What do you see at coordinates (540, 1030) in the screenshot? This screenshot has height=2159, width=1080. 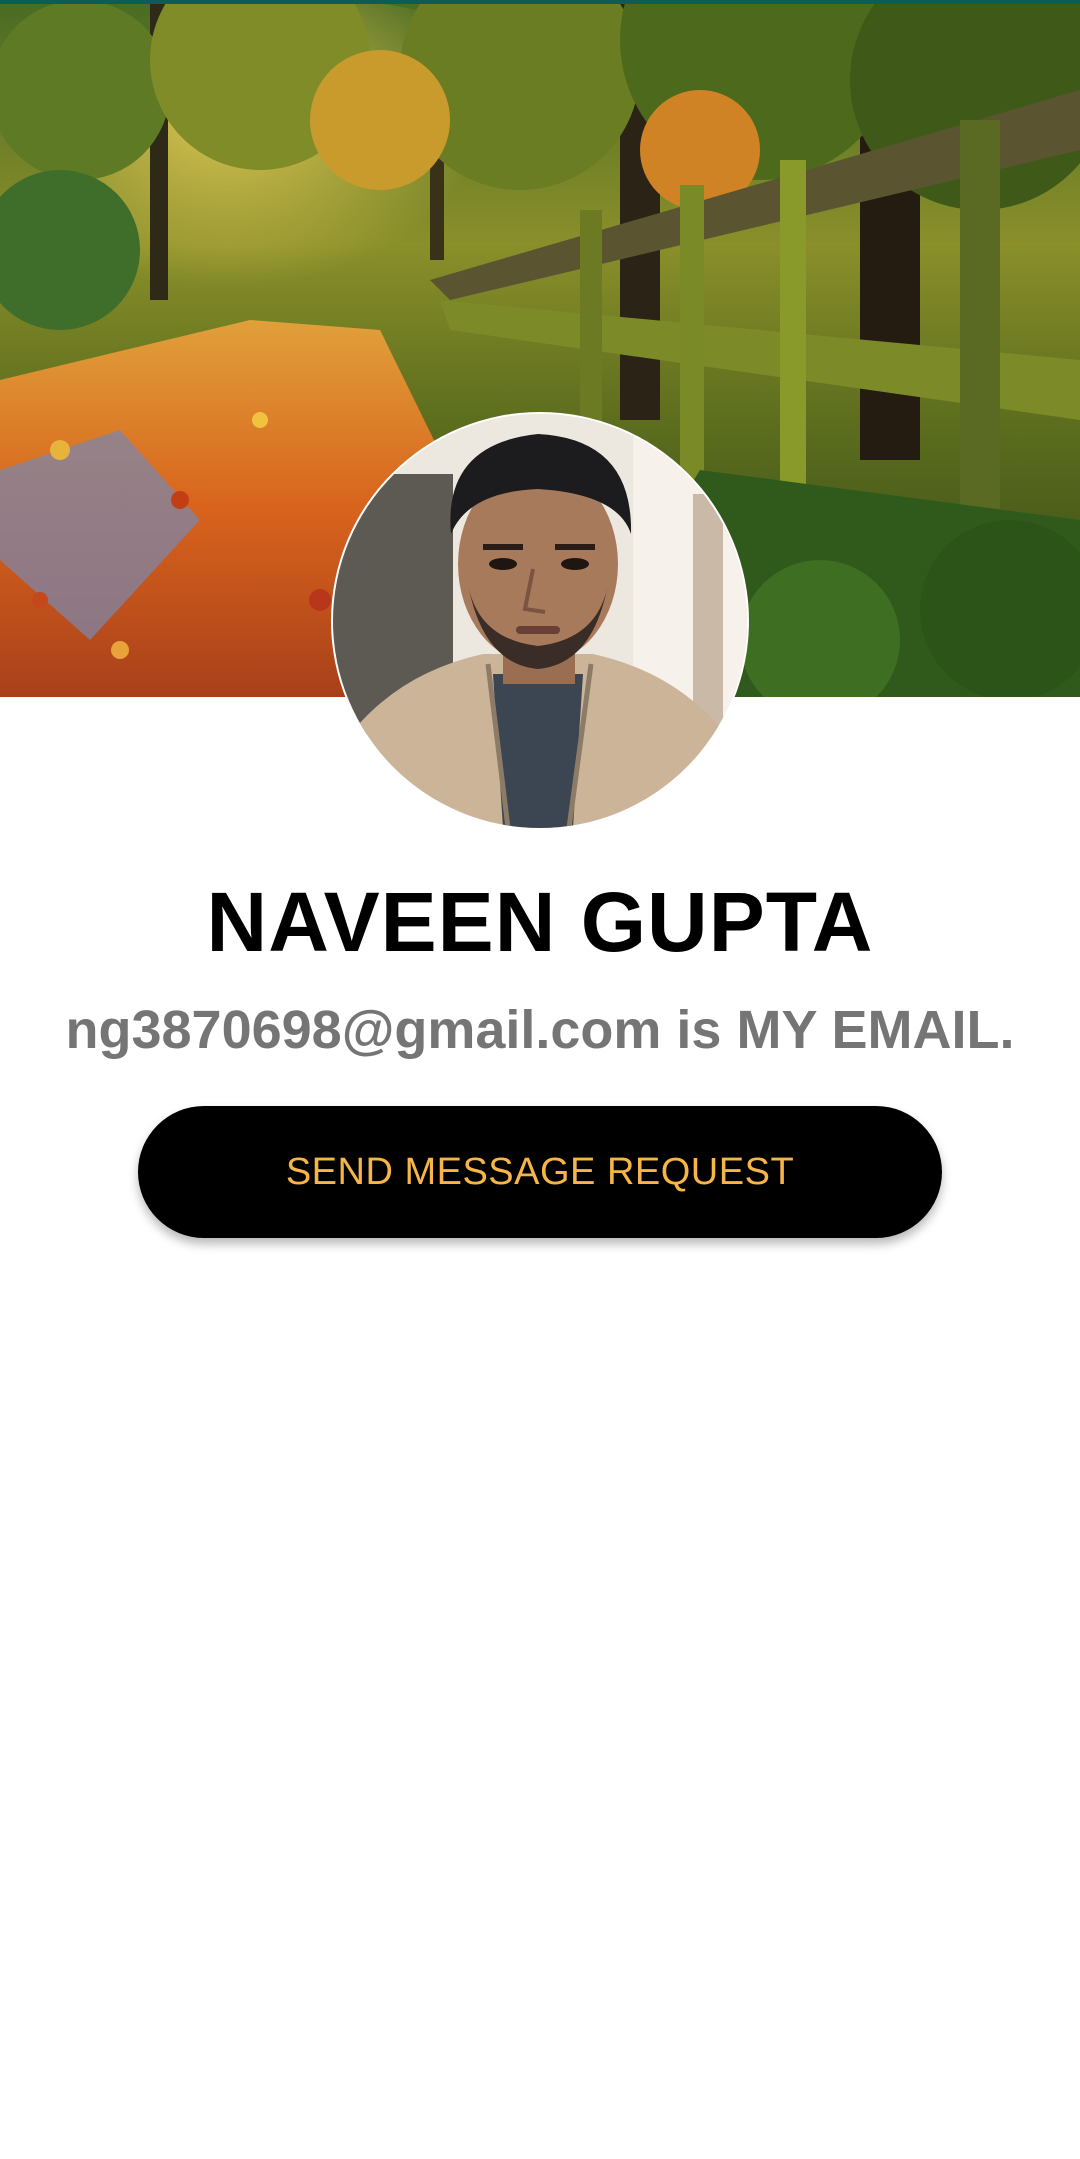 I see `profile-email: ng3870698@gmail.com is MY EMAIL.` at bounding box center [540, 1030].